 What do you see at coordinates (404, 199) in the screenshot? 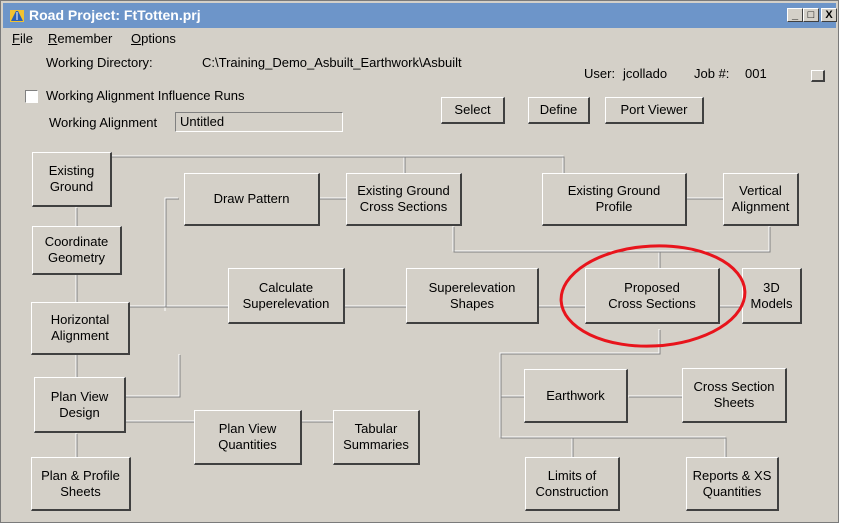
I see `existing-ground-cross-sections-button: Existing Ground Cross Sections` at bounding box center [404, 199].